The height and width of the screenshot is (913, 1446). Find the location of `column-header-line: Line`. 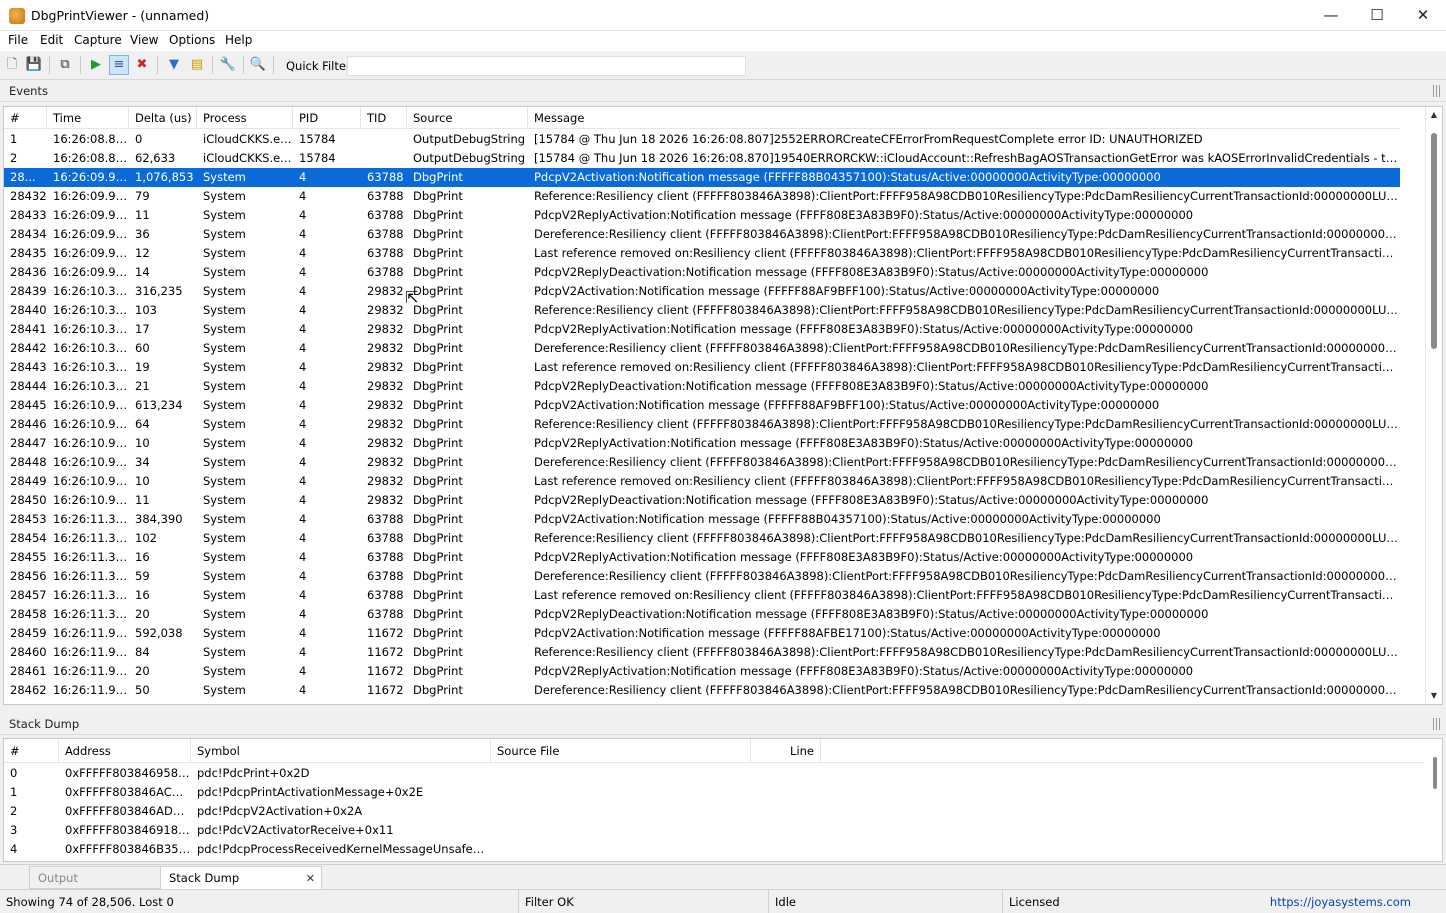

column-header-line: Line is located at coordinates (786, 751).